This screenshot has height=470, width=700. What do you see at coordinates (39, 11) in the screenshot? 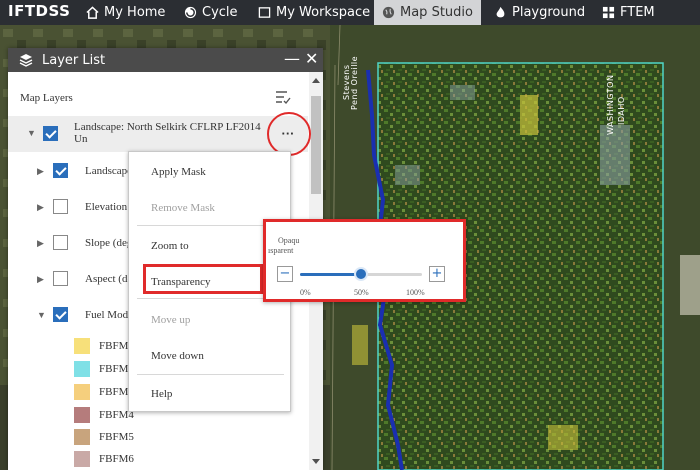
I see `brand-logo: IFTDSS` at bounding box center [39, 11].